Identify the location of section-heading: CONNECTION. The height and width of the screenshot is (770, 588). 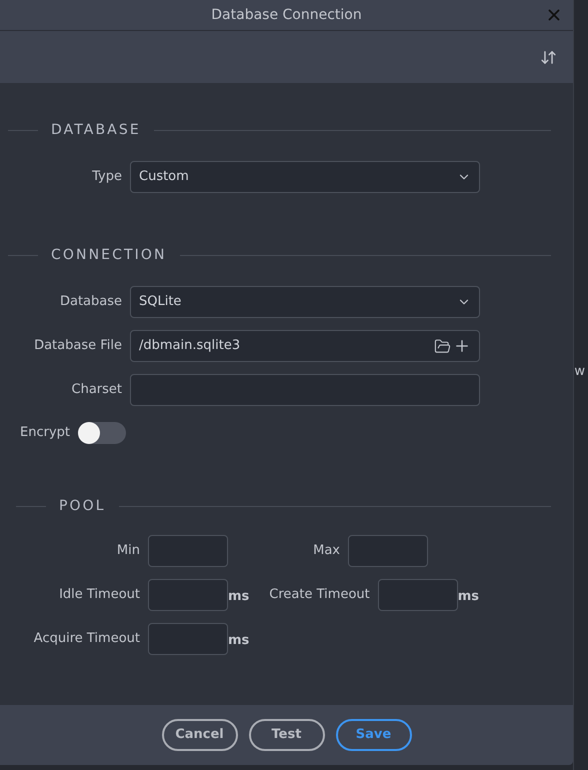
(109, 255).